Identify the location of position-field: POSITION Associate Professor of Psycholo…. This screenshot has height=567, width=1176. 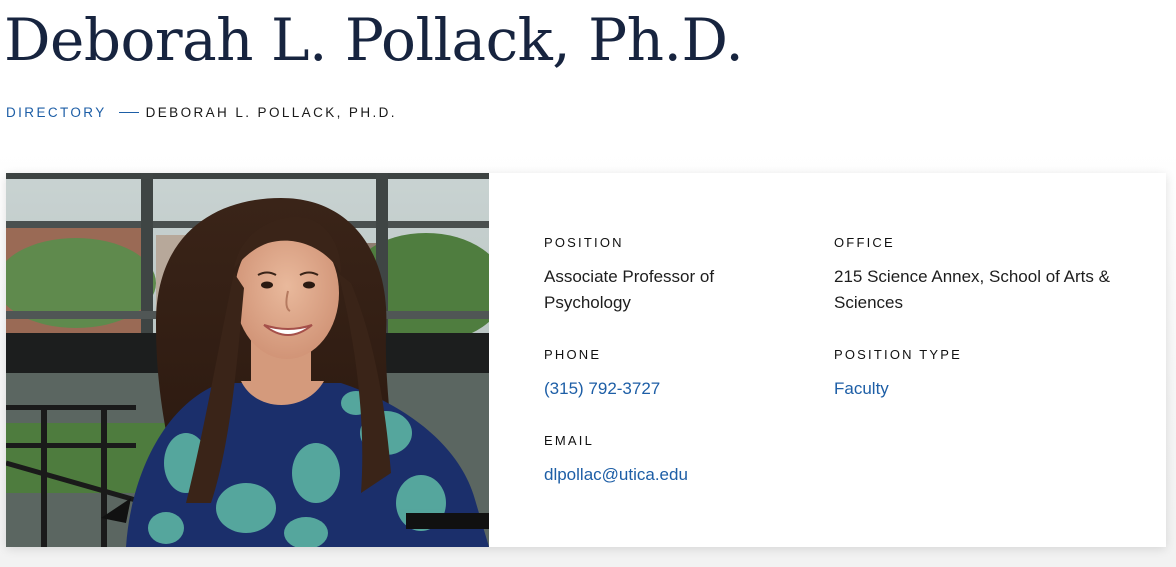
(669, 275).